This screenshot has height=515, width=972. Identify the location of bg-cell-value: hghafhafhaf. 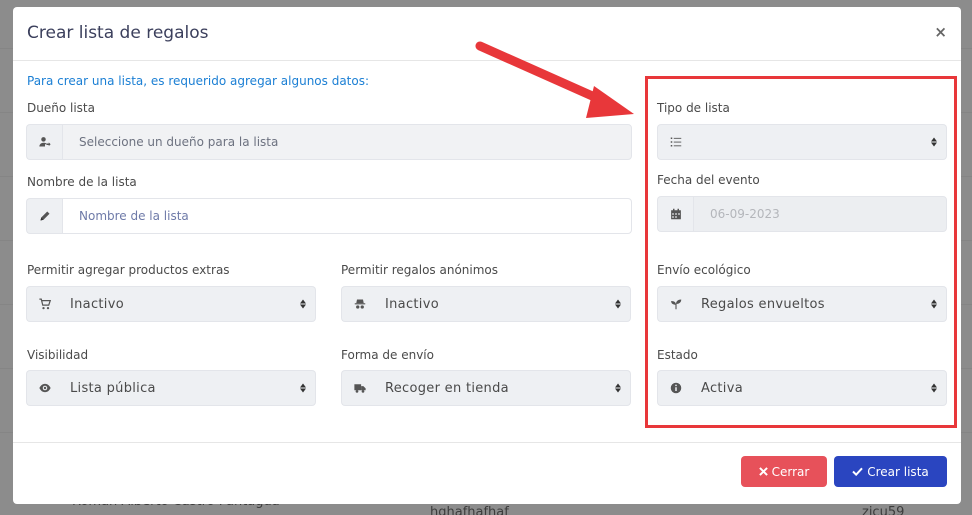
(469, 510).